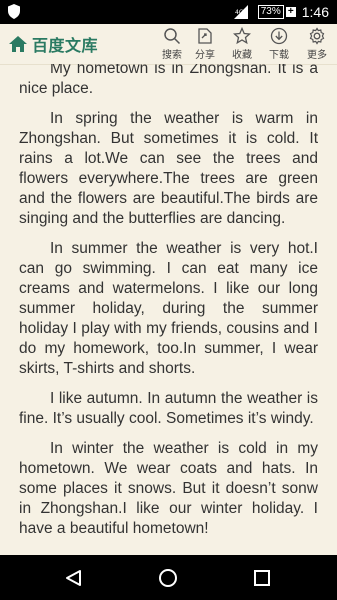  I want to click on favorite-label: 收藏, so click(242, 55).